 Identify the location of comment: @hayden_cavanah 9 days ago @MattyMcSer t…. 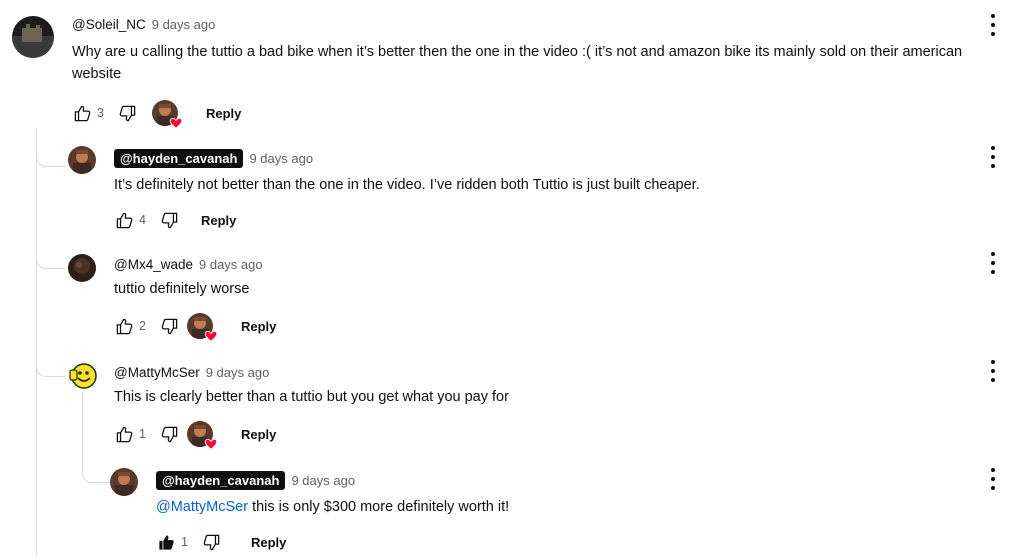
(556, 512).